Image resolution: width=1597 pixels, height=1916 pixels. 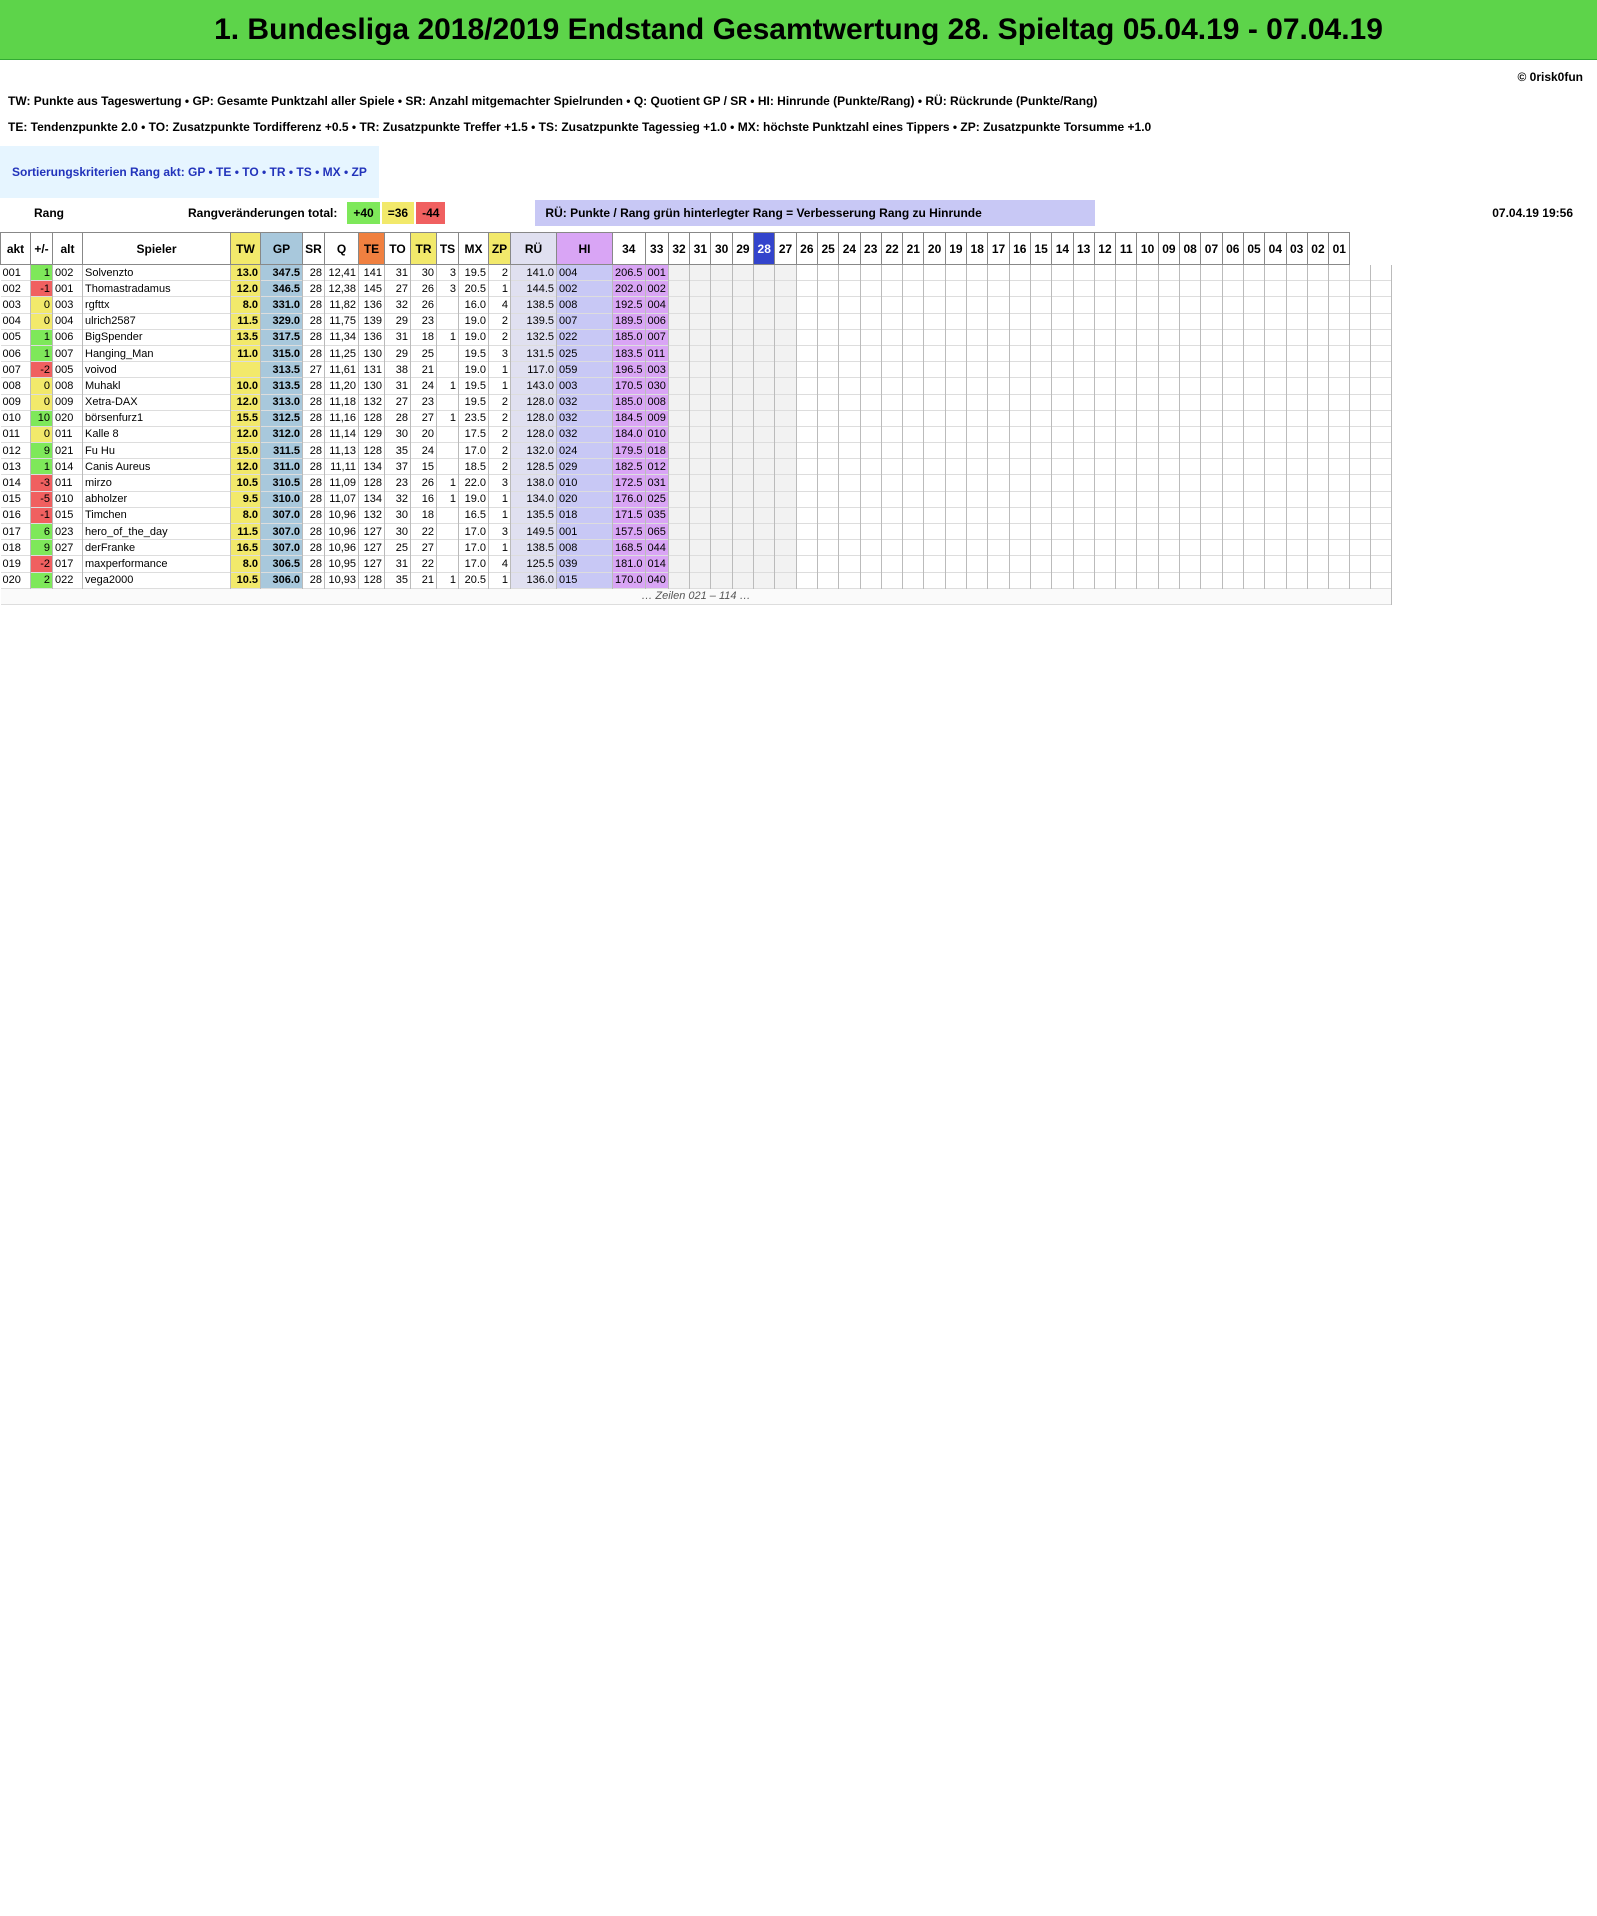 What do you see at coordinates (998, 248) in the screenshot?
I see `column-header: 17` at bounding box center [998, 248].